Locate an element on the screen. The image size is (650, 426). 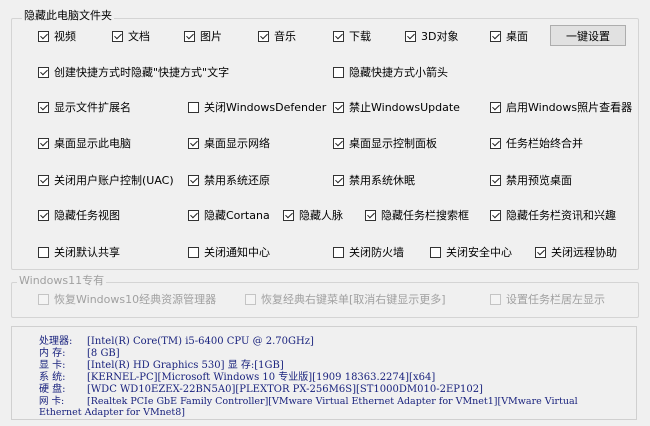
windows11-group-title: Windows11专有 is located at coordinates (62, 280).